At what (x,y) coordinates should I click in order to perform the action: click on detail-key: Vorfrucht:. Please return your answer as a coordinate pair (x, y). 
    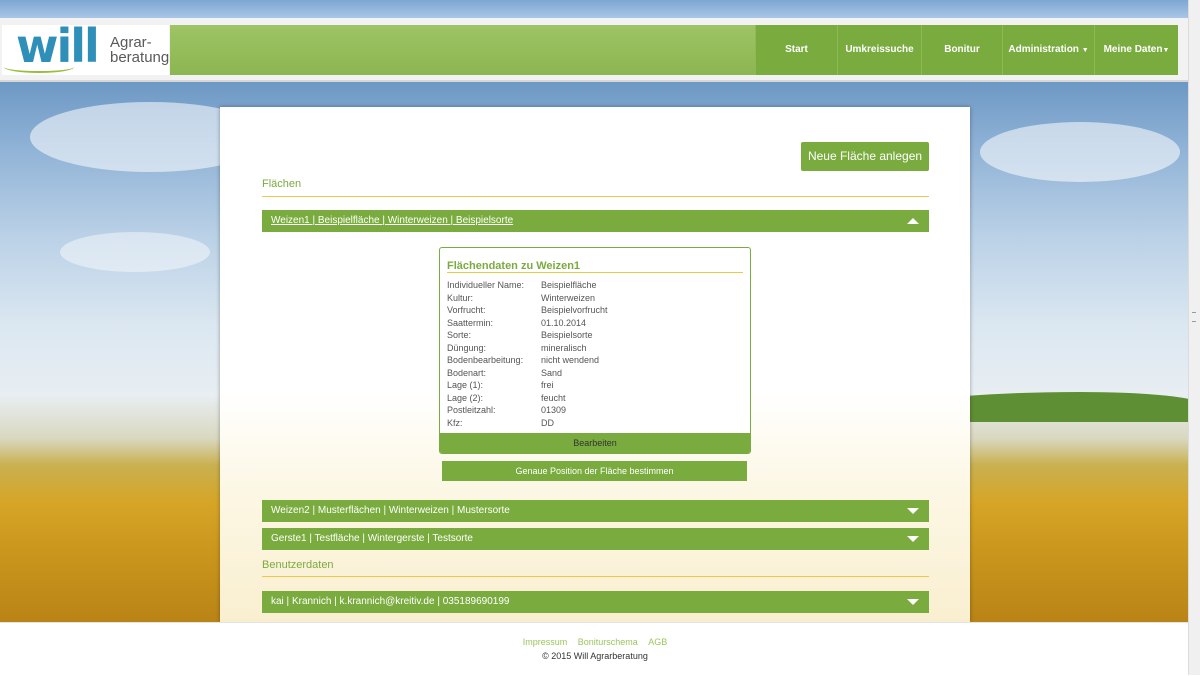
    Looking at the image, I should click on (466, 310).